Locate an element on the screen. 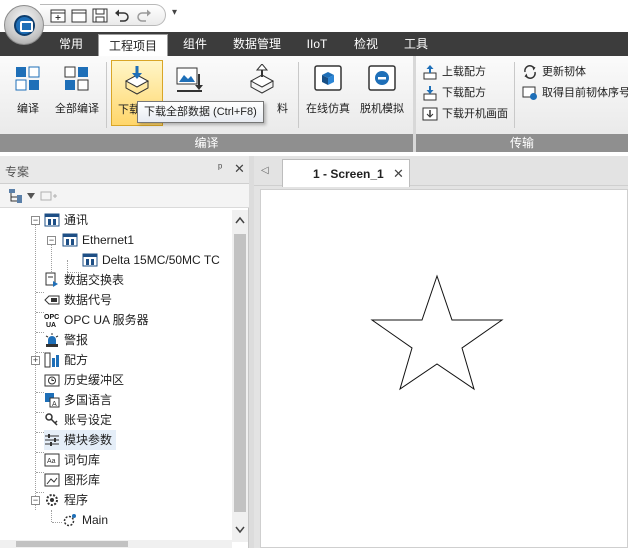  recipe-icon is located at coordinates (51, 360).